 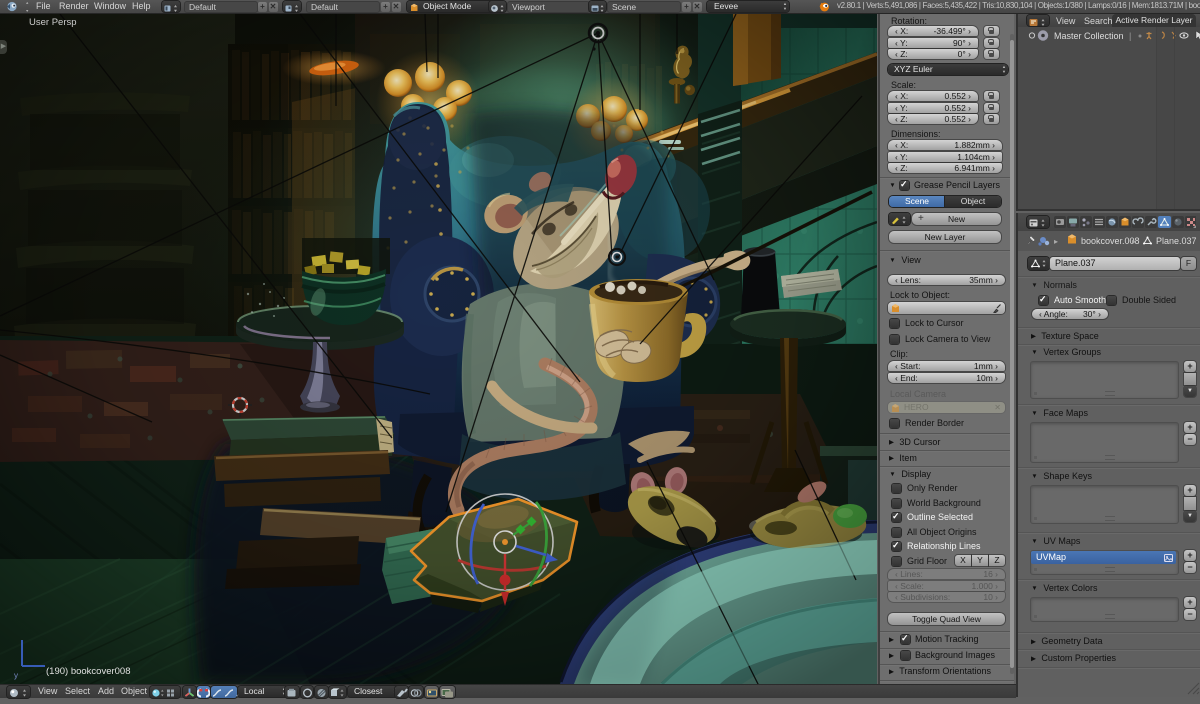 I want to click on svg-text: Plane.037, so click(x=1176, y=241).